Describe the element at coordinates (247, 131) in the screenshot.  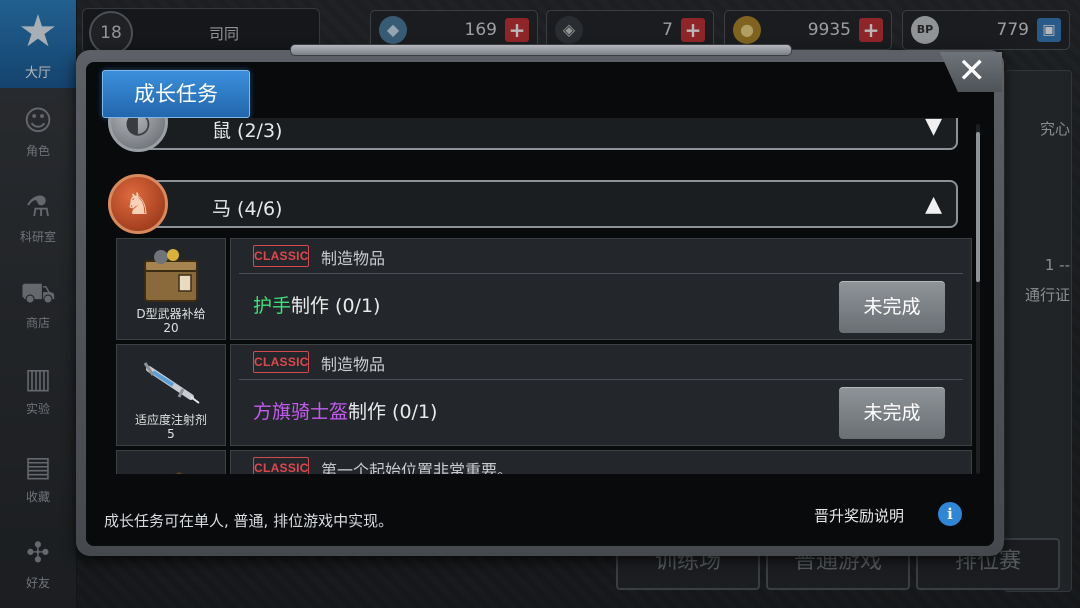
I see `group-title: 鼠 (2/3)` at that location.